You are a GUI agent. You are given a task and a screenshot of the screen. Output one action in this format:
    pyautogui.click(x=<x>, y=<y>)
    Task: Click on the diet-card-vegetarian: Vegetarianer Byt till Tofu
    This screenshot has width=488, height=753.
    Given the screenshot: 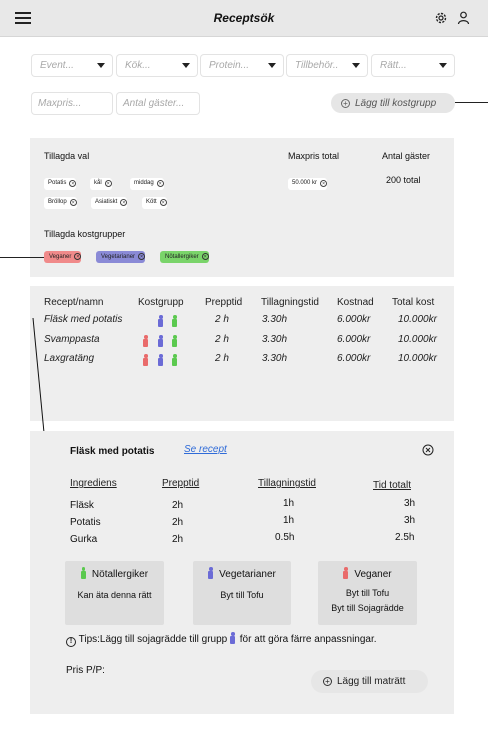 What is the action you would take?
    pyautogui.click(x=242, y=593)
    